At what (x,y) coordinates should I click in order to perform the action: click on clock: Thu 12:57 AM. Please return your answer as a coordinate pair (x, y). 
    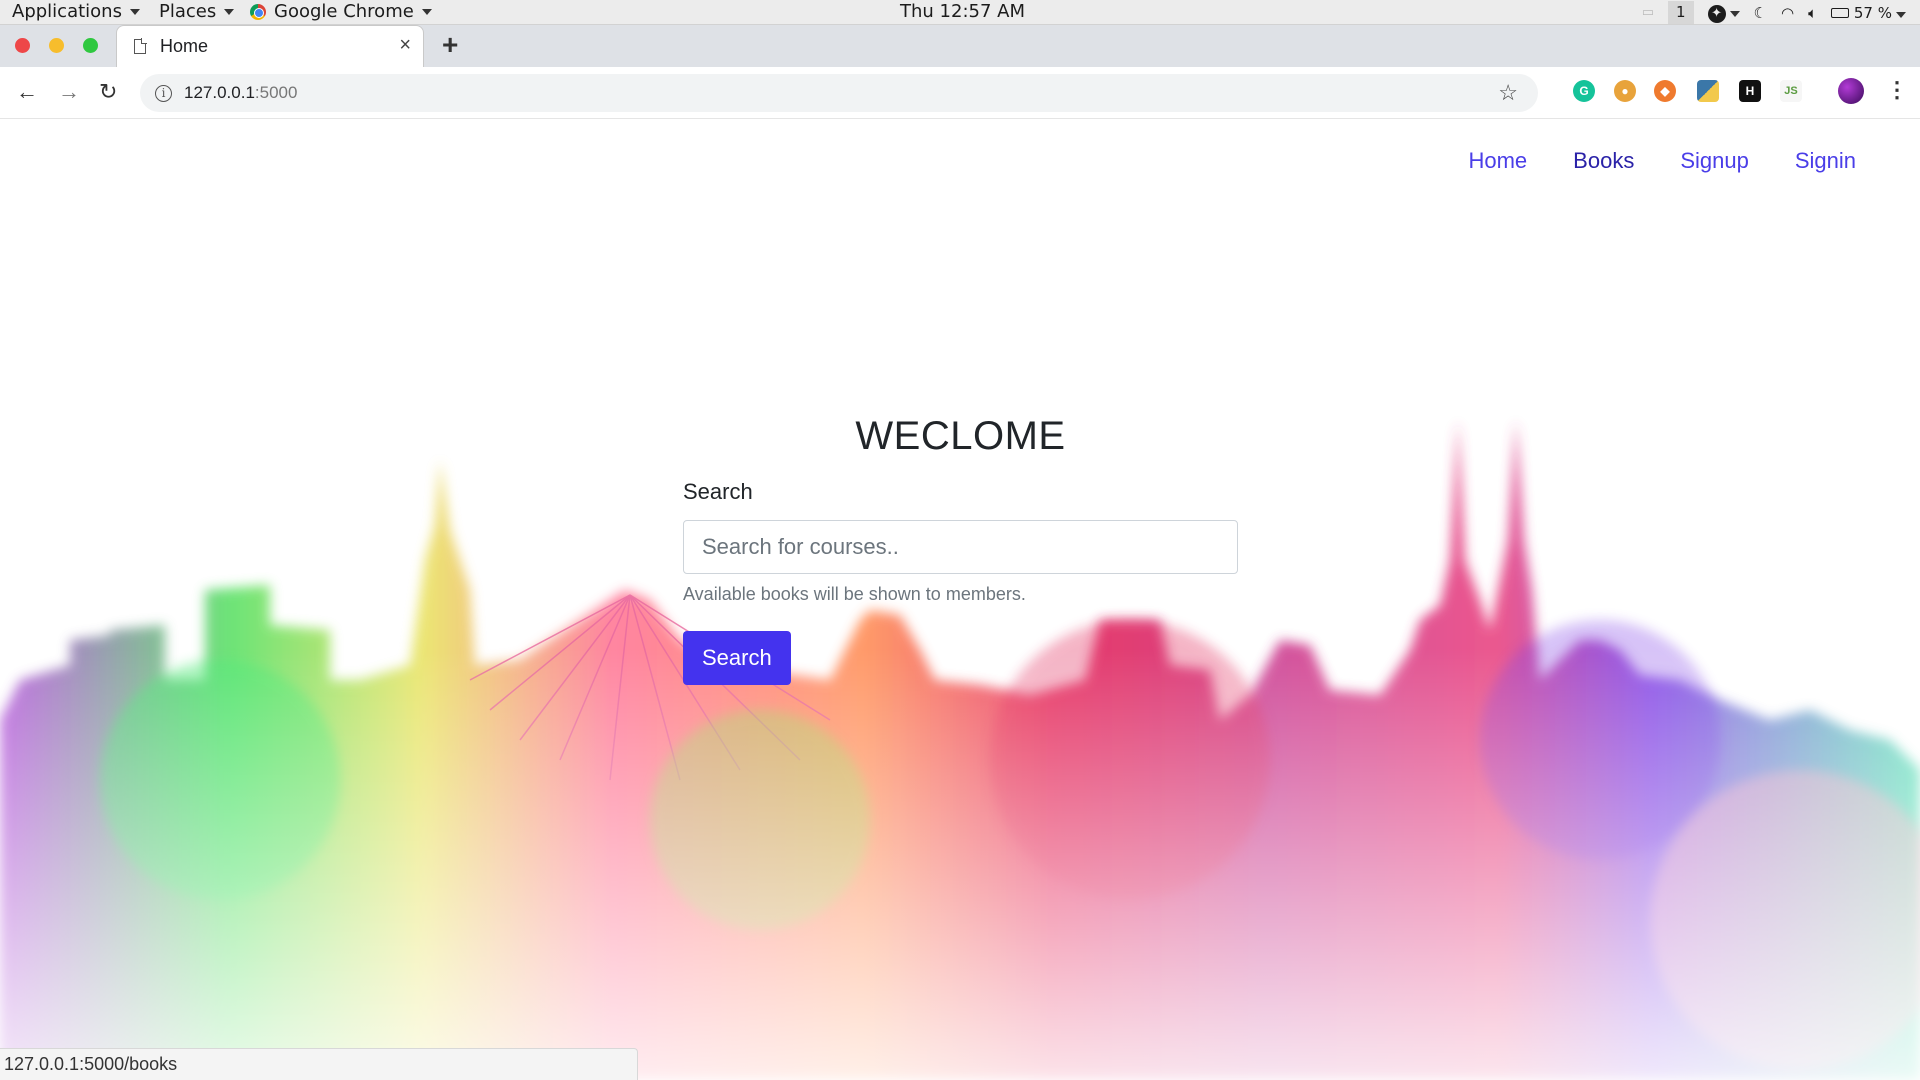
    Looking at the image, I should click on (962, 11).